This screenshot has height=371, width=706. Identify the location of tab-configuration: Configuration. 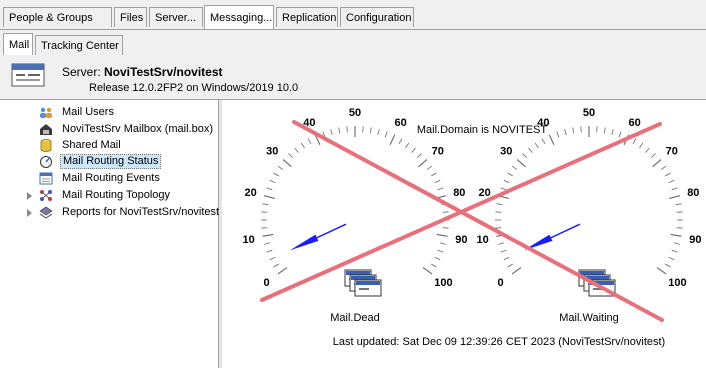
(377, 17).